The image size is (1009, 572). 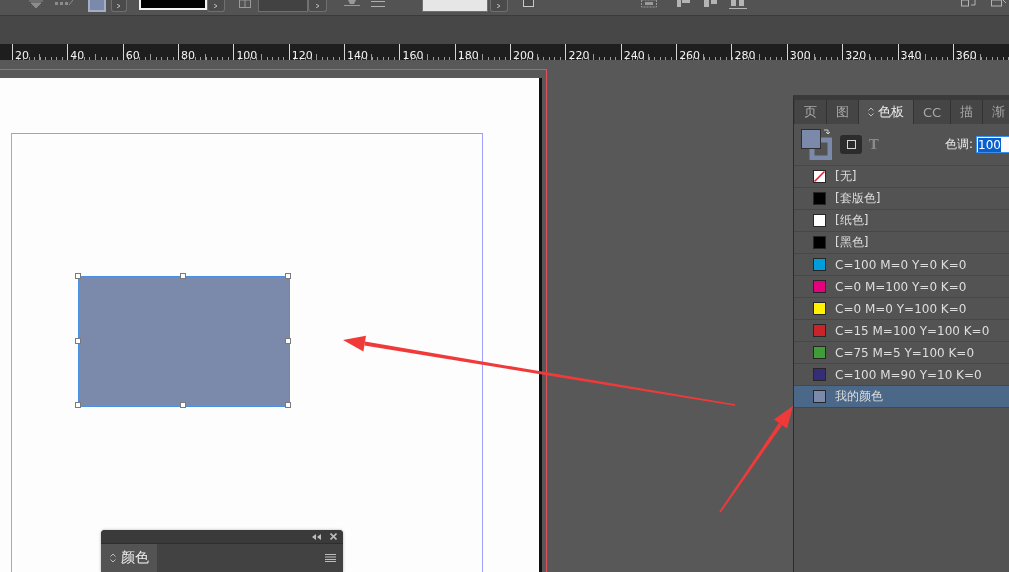 I want to click on align-bottom-icon, so click(x=738, y=5).